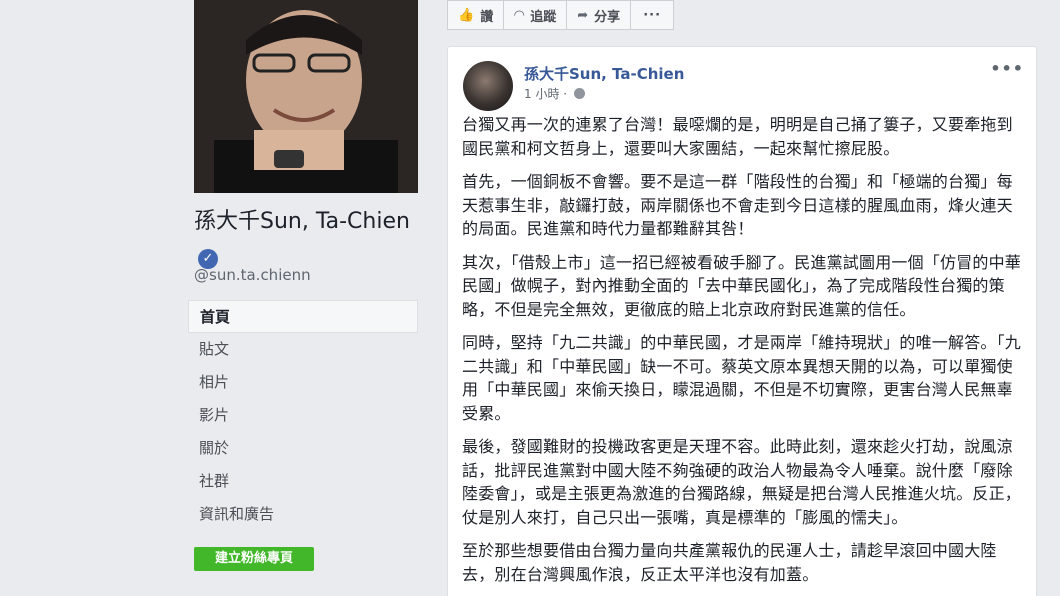 The width and height of the screenshot is (1060, 596). What do you see at coordinates (488, 86) in the screenshot?
I see `author-avatar` at bounding box center [488, 86].